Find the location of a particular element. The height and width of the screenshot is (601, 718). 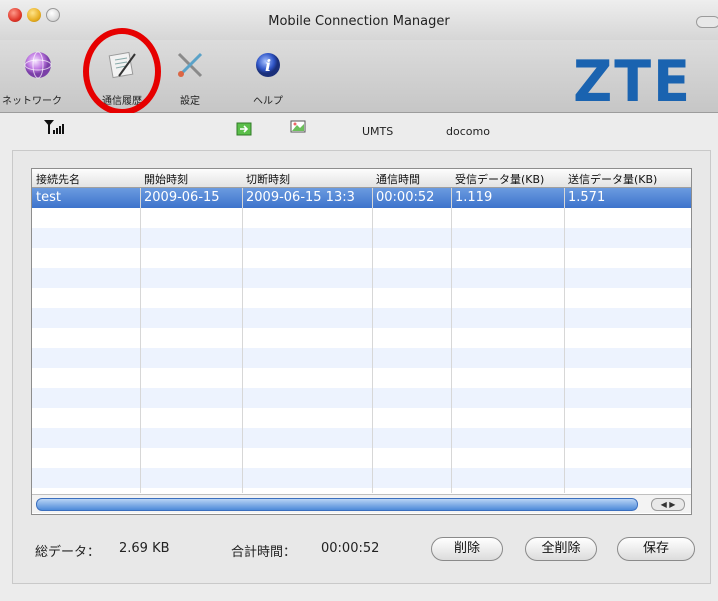

svg-text: i is located at coordinates (268, 65).